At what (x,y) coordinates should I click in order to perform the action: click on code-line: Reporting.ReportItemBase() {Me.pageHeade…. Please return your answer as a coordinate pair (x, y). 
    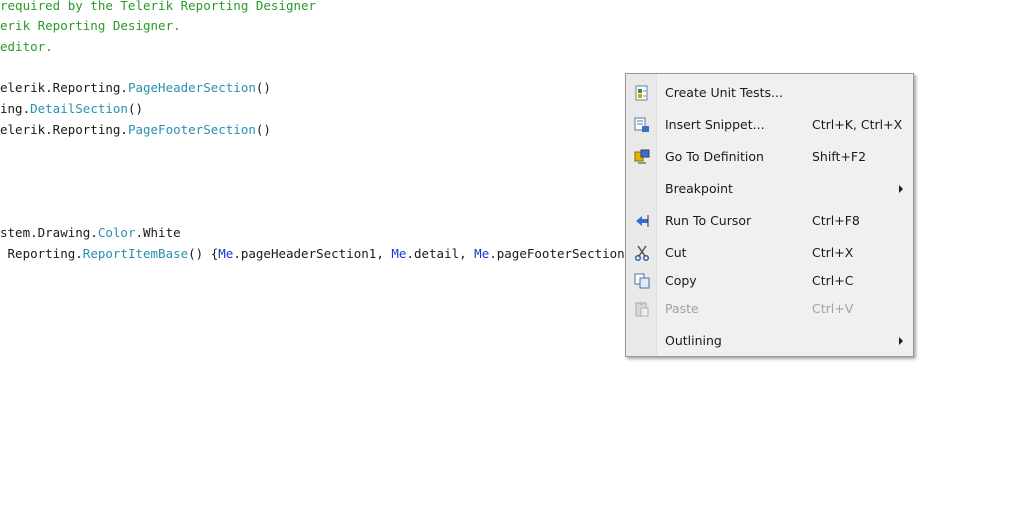
    Looking at the image, I should click on (316, 254).